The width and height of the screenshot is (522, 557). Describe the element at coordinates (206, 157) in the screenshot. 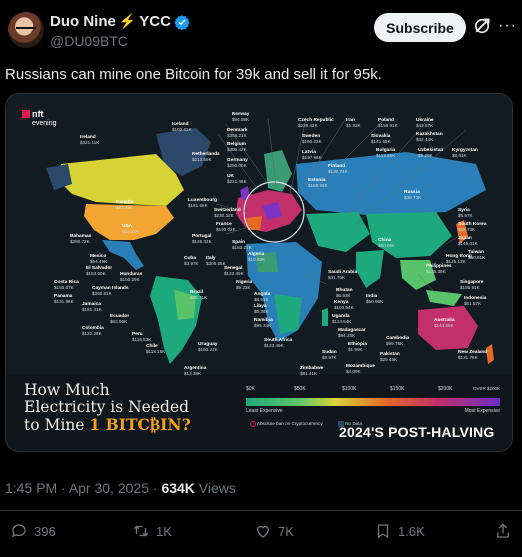

I see `country-label: Netherlands $213.59K` at that location.